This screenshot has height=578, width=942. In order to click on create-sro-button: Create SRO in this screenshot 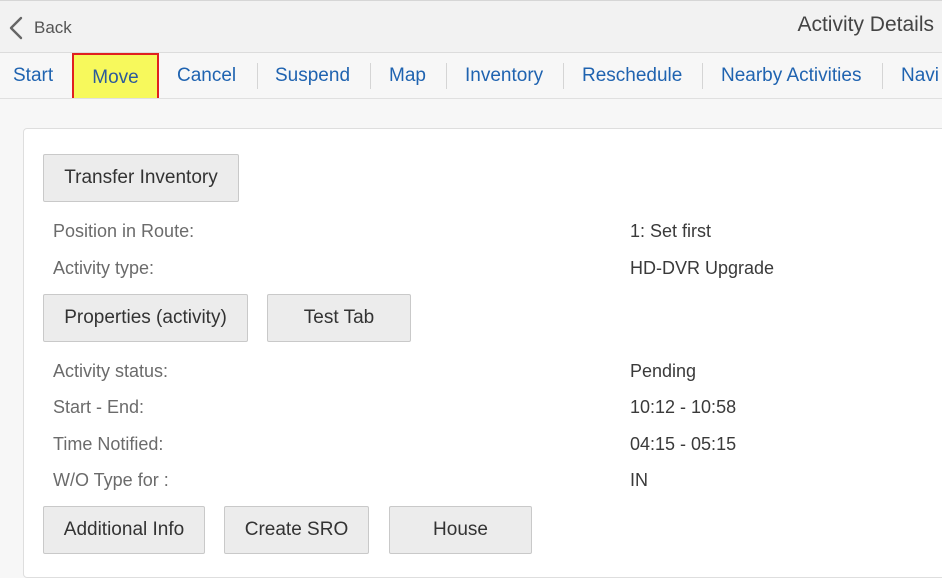, I will do `click(296, 530)`.